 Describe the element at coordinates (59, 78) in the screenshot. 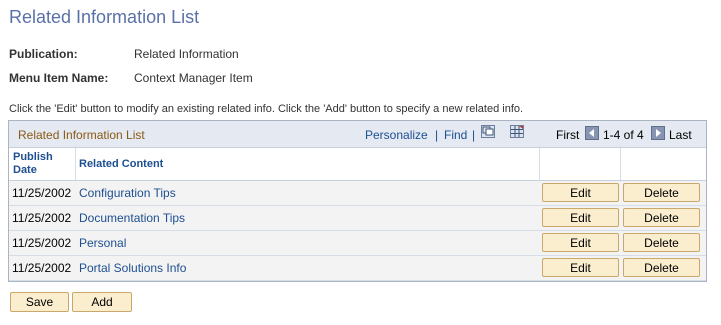

I see `menu-item-name-label: Menu Item Name:` at that location.